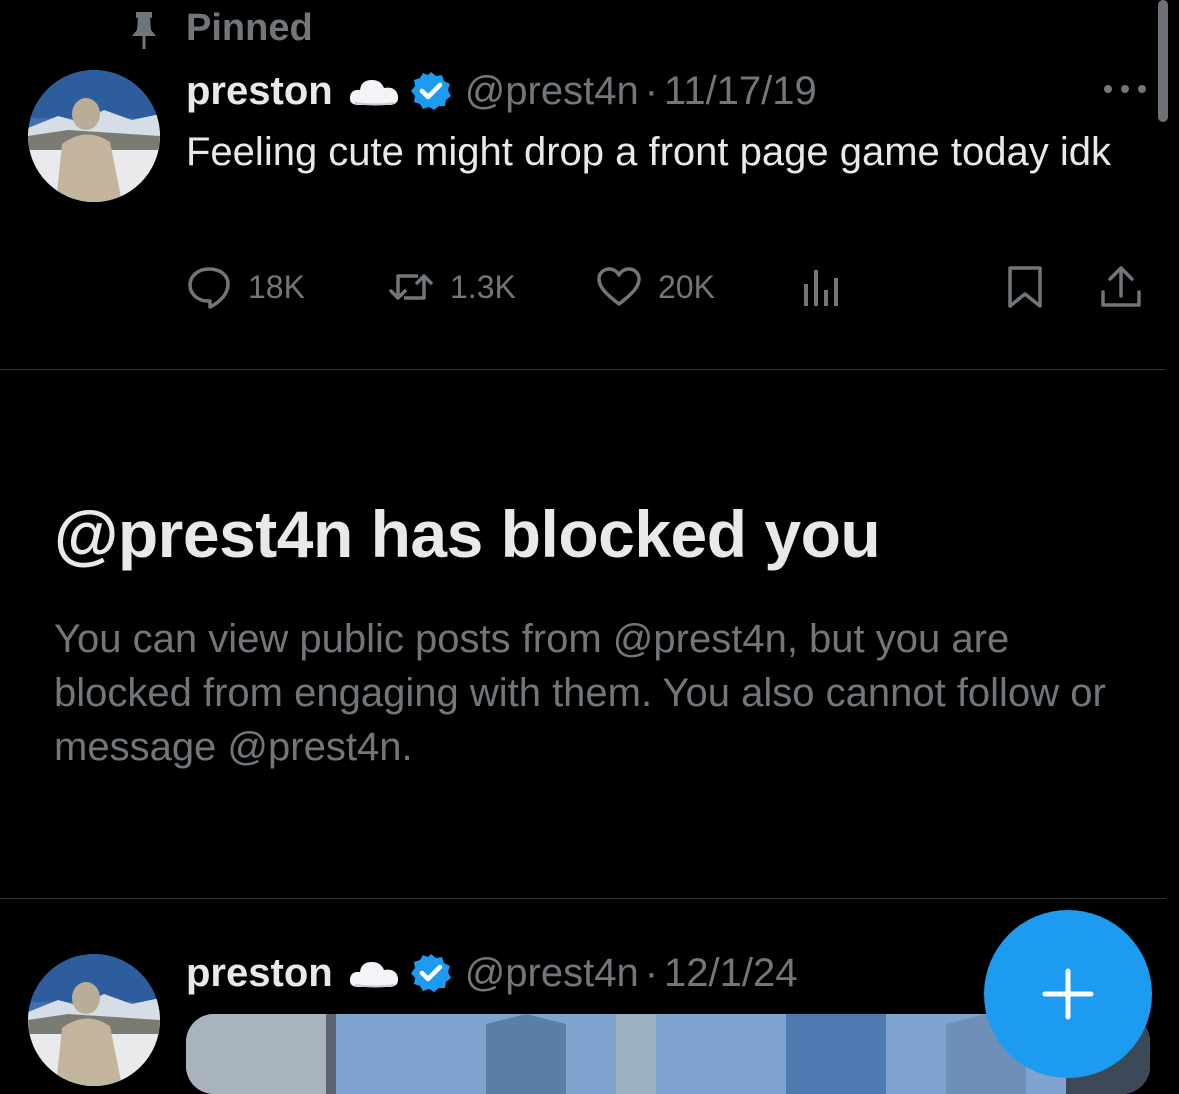 The width and height of the screenshot is (1179, 1094). What do you see at coordinates (686, 286) in the screenshot?
I see `like-count: 20K` at bounding box center [686, 286].